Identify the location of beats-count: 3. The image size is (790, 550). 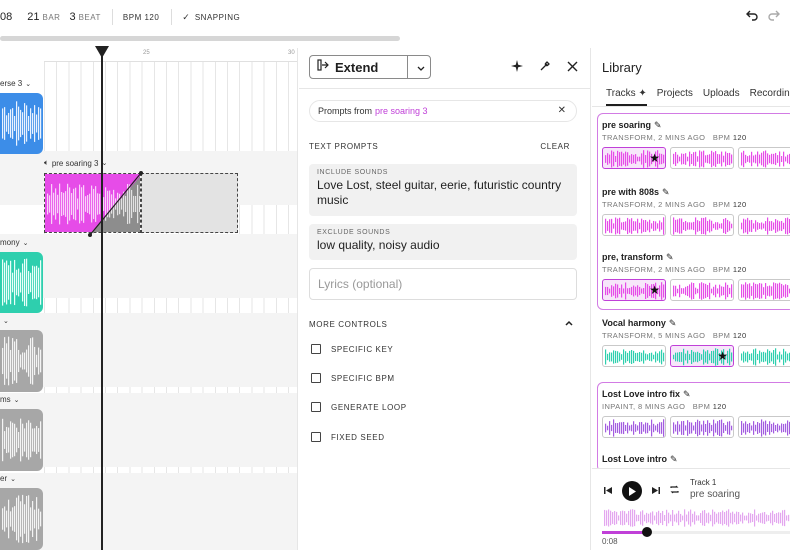
(72, 17).